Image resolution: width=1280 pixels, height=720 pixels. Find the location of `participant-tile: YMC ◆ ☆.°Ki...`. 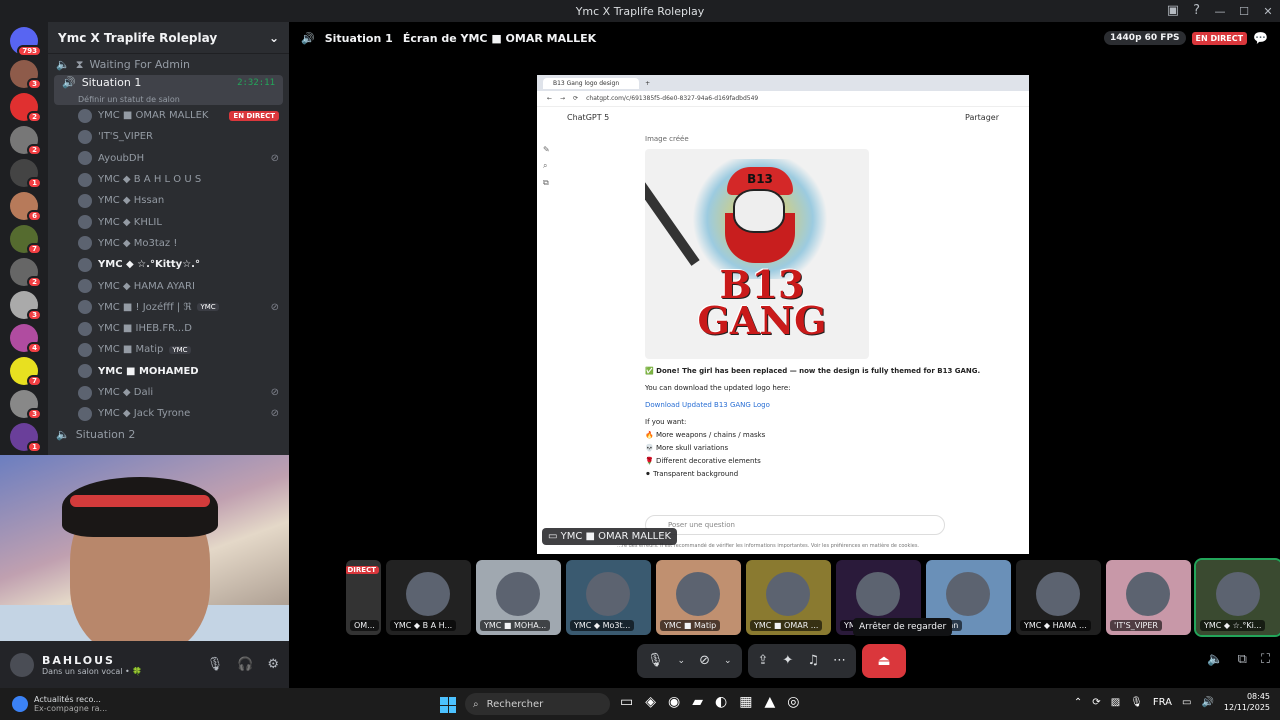

participant-tile: YMC ◆ ☆.°Ki... is located at coordinates (1237, 597).